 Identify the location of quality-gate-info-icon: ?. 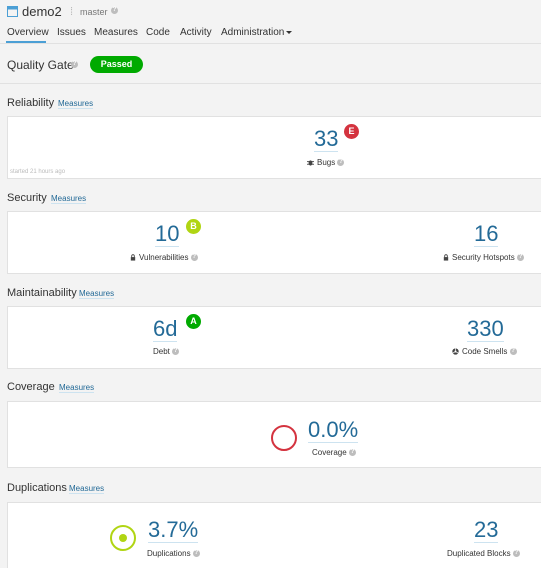
(74, 64).